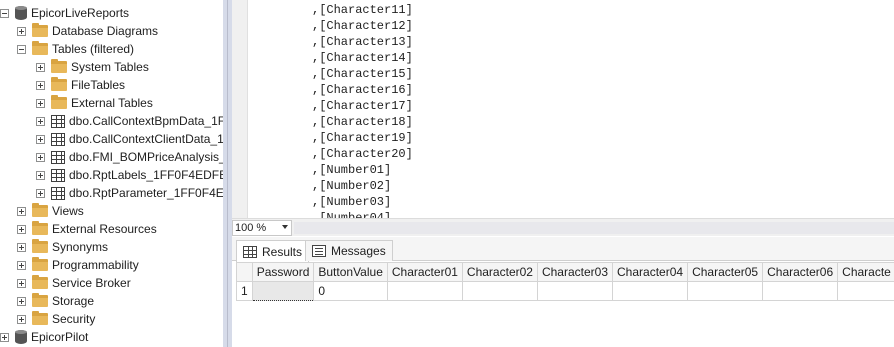 This screenshot has width=894, height=347. What do you see at coordinates (112, 103) in the screenshot?
I see `tree-node-label: External Tables` at bounding box center [112, 103].